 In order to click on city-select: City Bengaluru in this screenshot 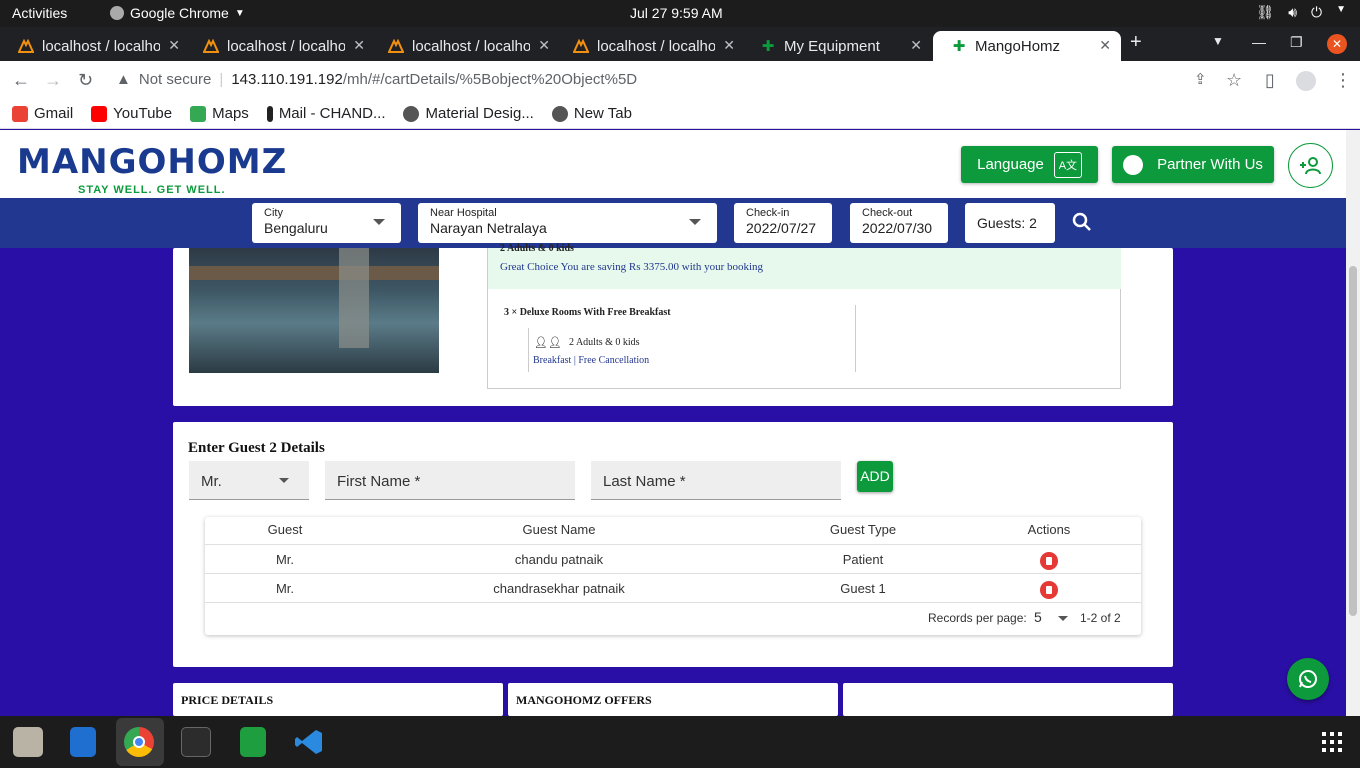, I will do `click(326, 223)`.